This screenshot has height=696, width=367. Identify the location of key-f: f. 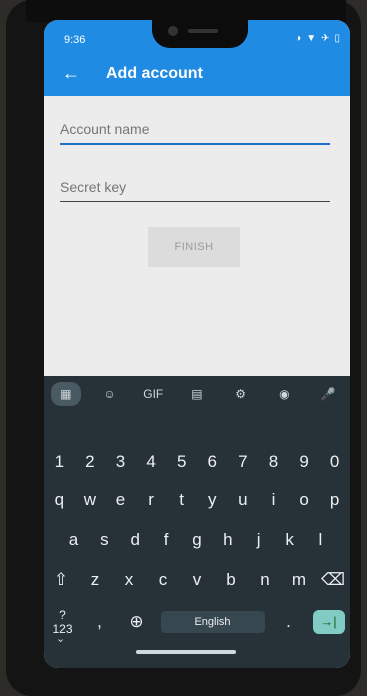
(166, 540).